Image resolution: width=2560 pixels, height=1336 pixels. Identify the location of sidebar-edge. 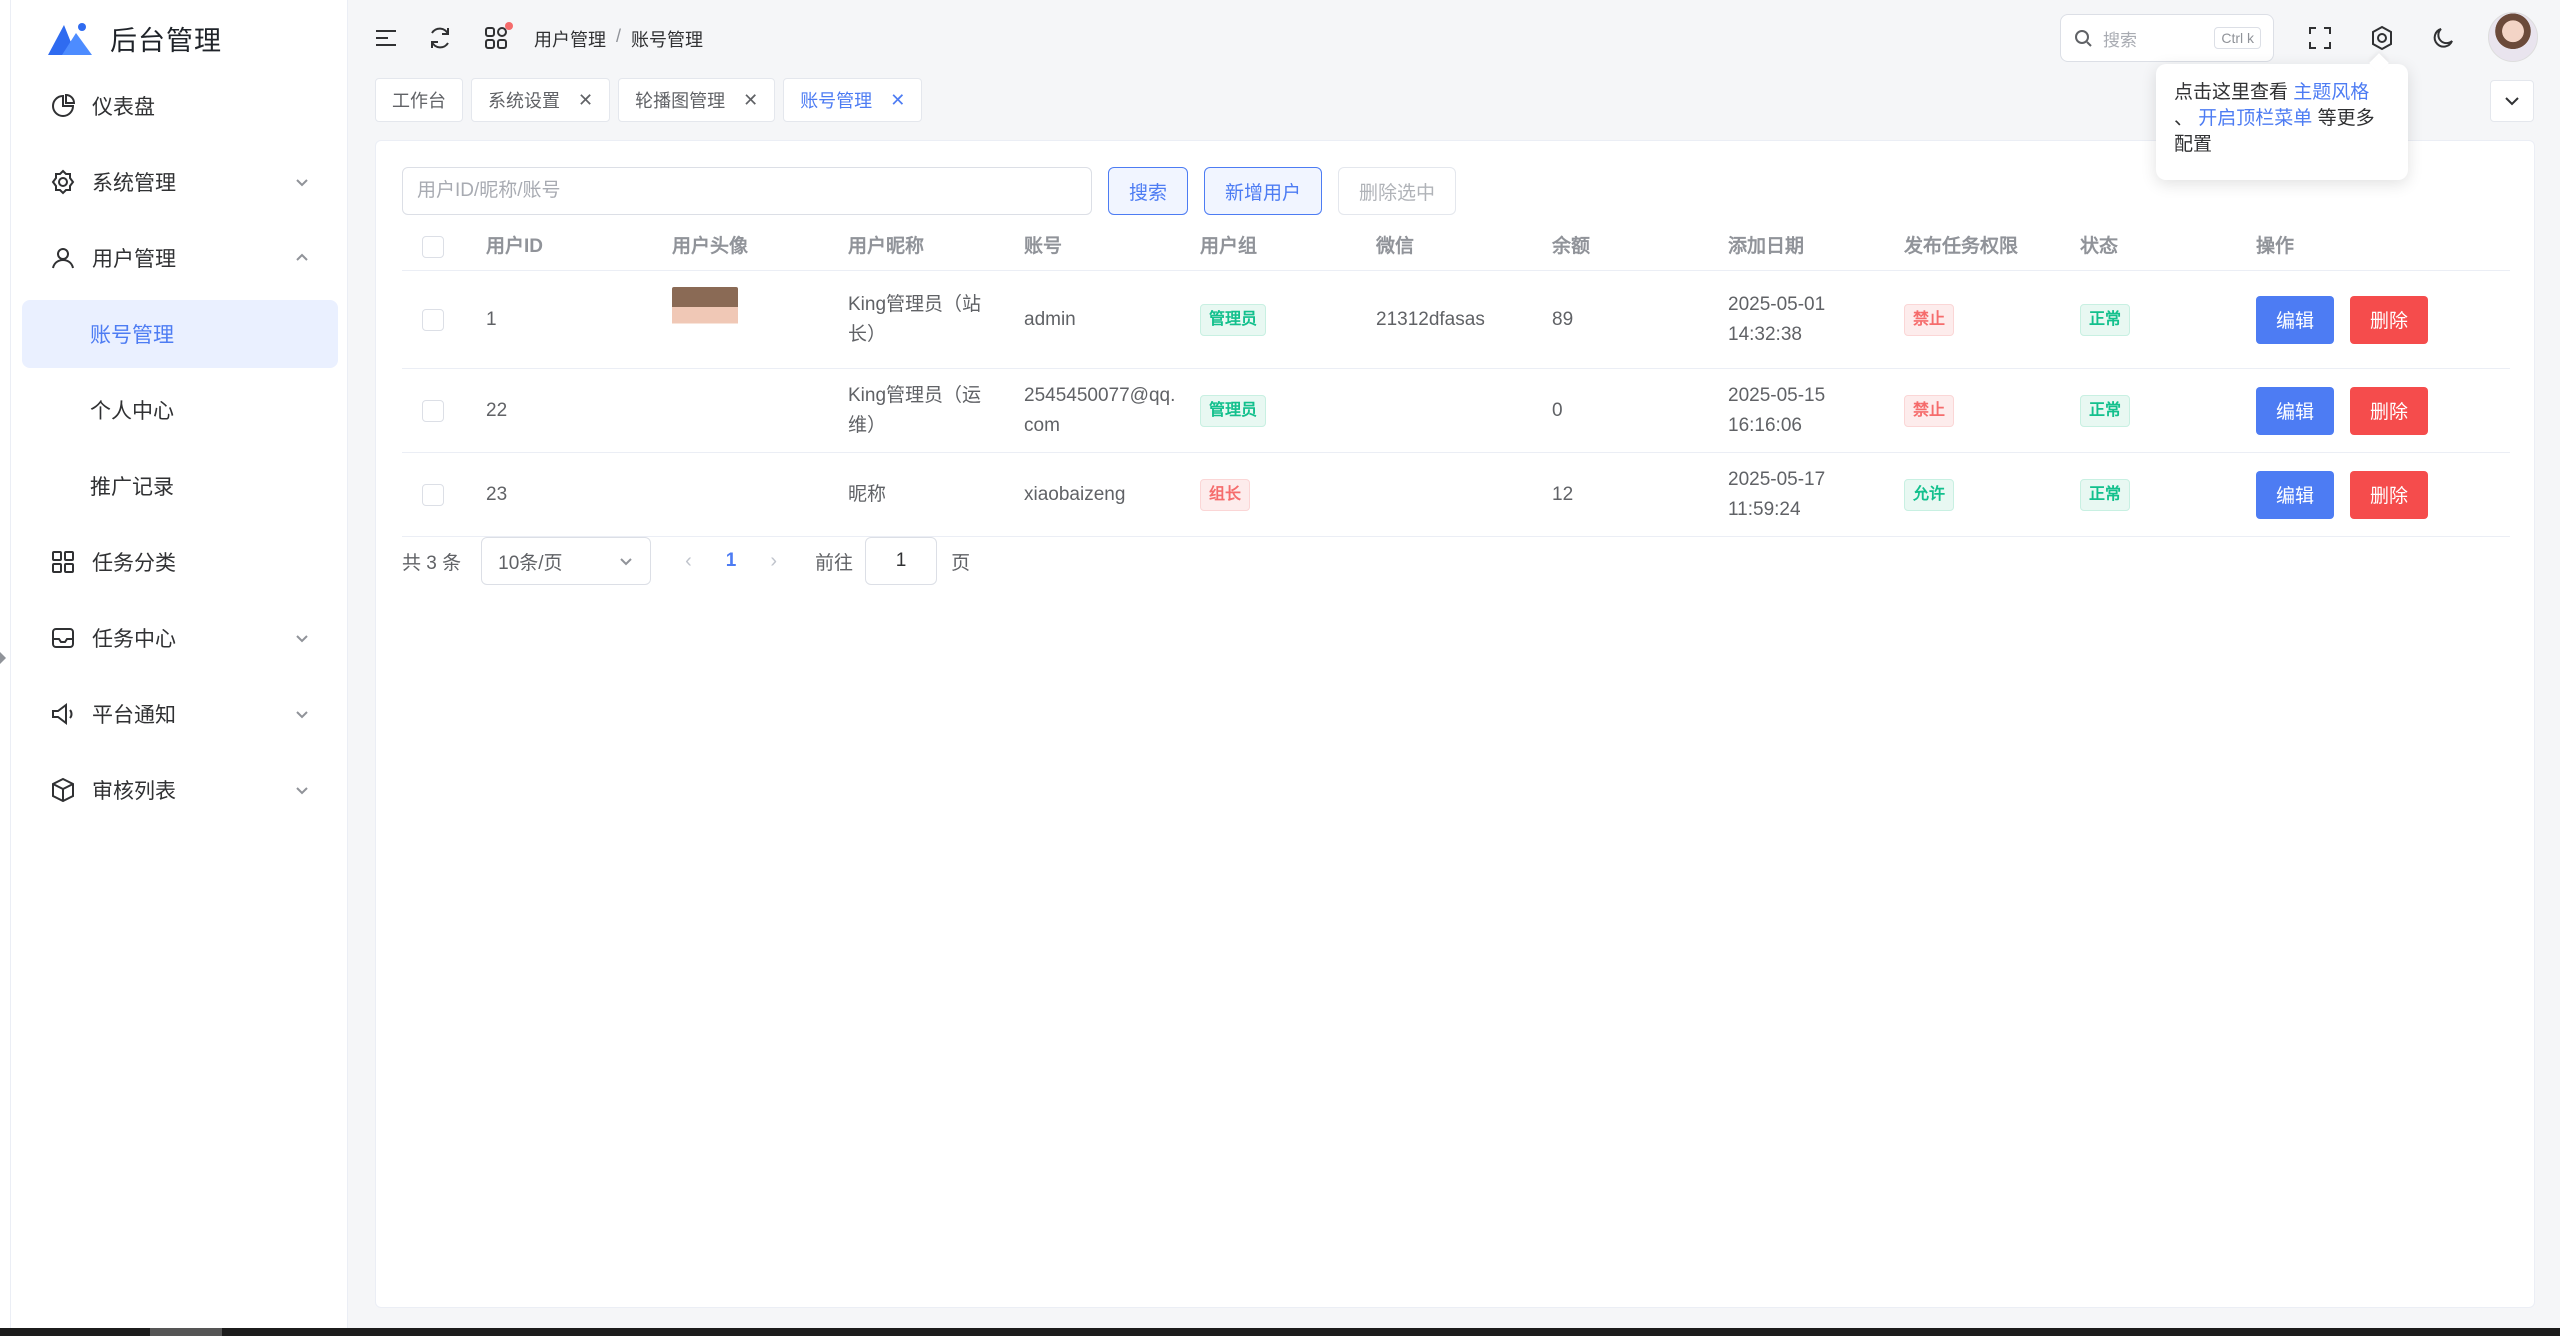
(10, 664).